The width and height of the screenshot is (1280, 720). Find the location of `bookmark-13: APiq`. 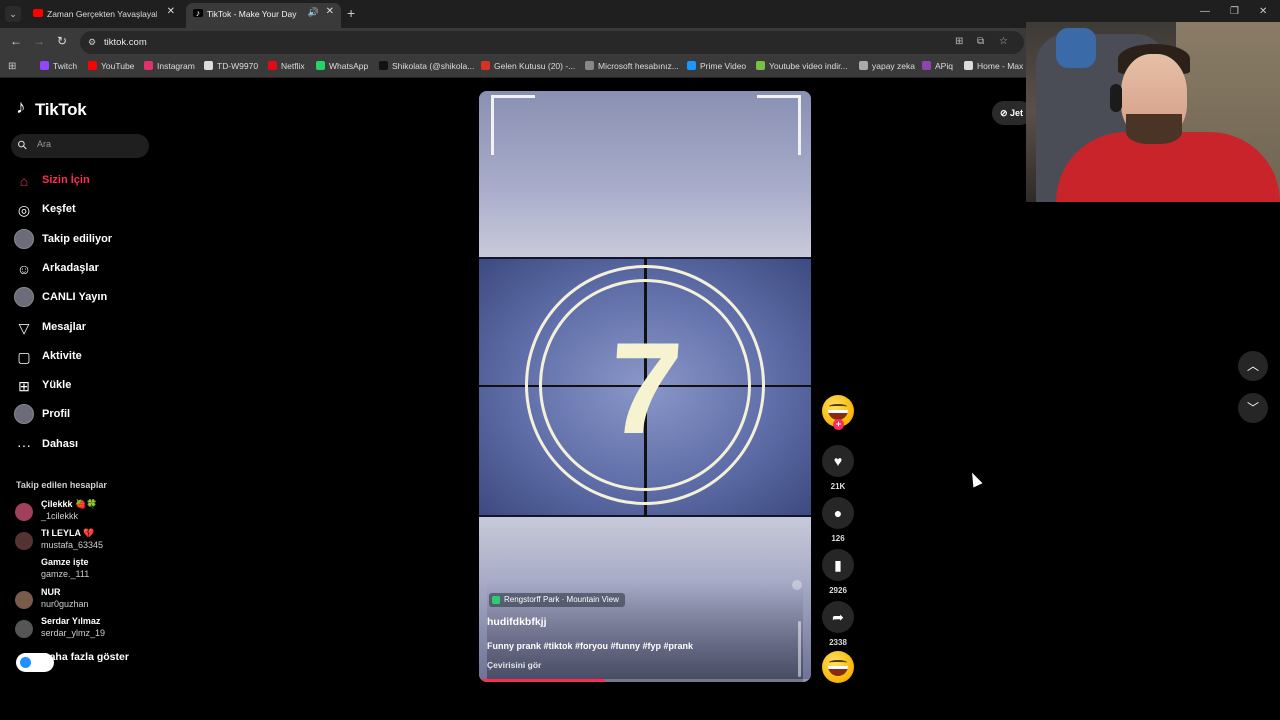

bookmark-13: APiq is located at coordinates (937, 66).